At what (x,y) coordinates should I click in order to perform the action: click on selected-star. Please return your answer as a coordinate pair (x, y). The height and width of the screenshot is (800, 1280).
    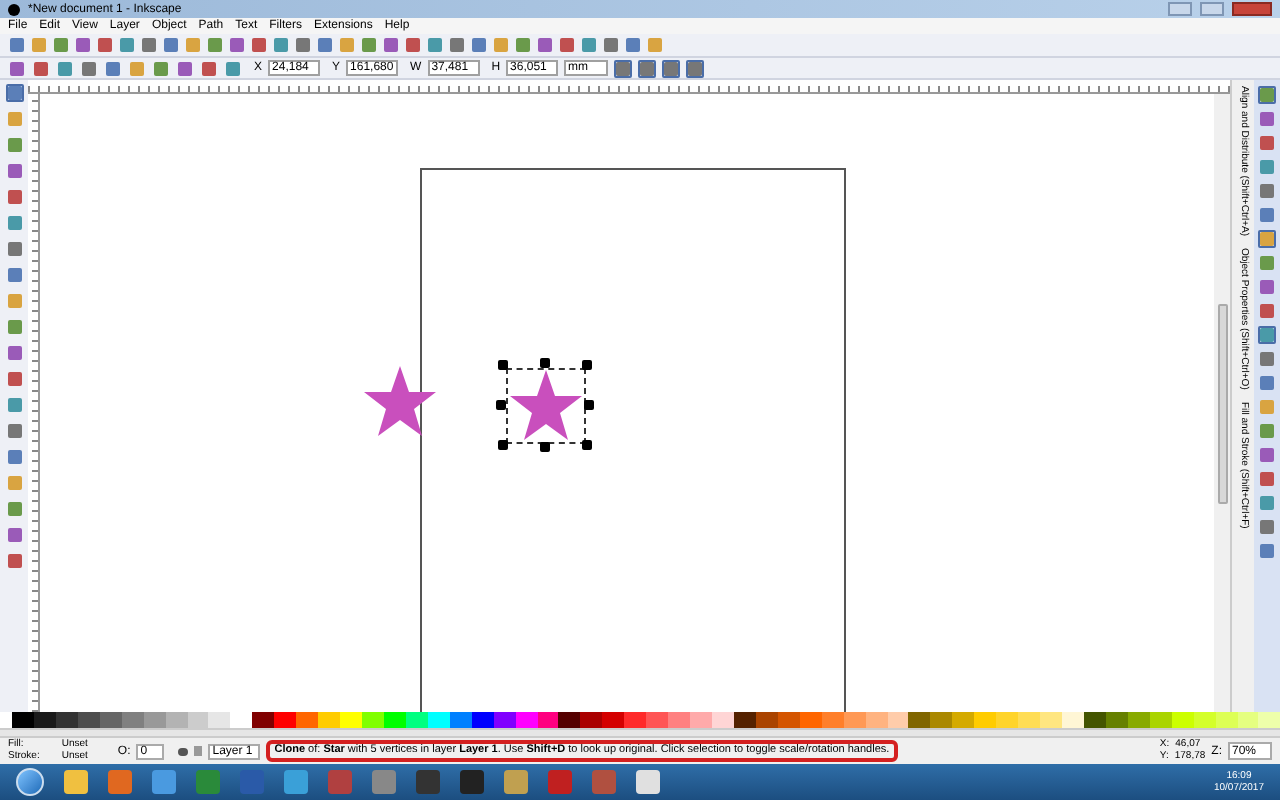
    Looking at the image, I should click on (546, 406).